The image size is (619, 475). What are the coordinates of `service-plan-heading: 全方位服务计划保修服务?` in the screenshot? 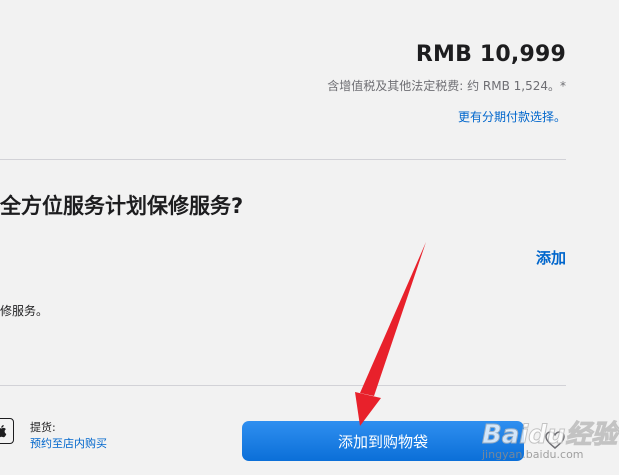 It's located at (122, 206).